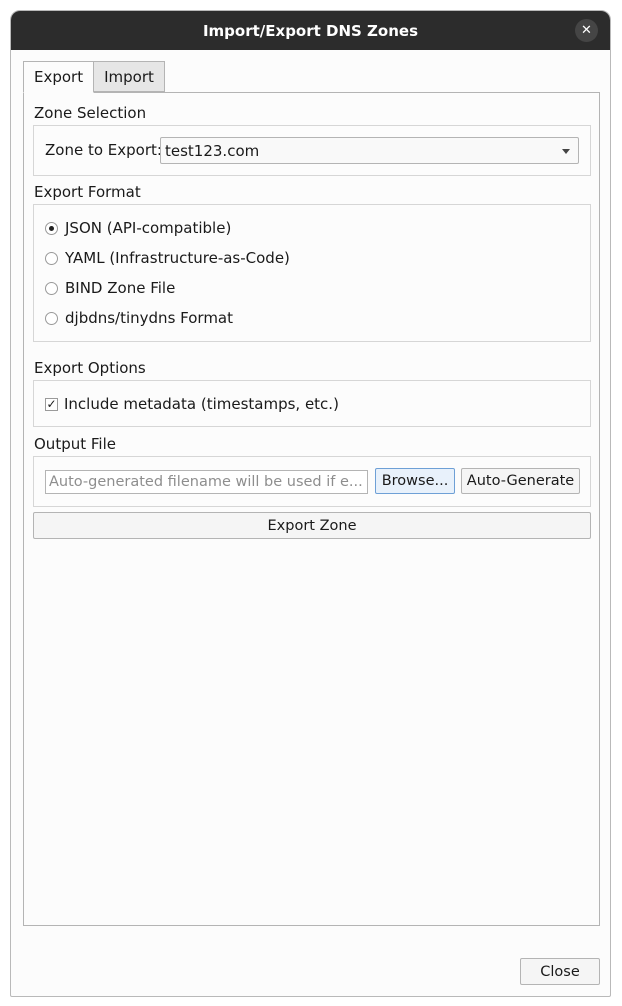 The image size is (622, 1006). What do you see at coordinates (59, 77) in the screenshot?
I see `tab-export: Export` at bounding box center [59, 77].